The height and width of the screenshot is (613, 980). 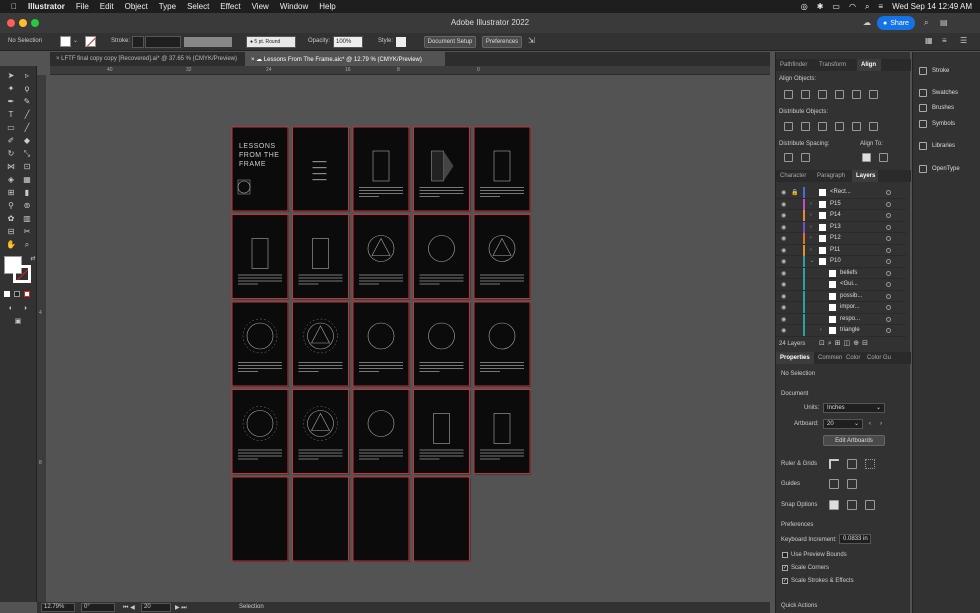 What do you see at coordinates (804, 7) in the screenshot?
I see `creative-cloud-icon: ◎` at bounding box center [804, 7].